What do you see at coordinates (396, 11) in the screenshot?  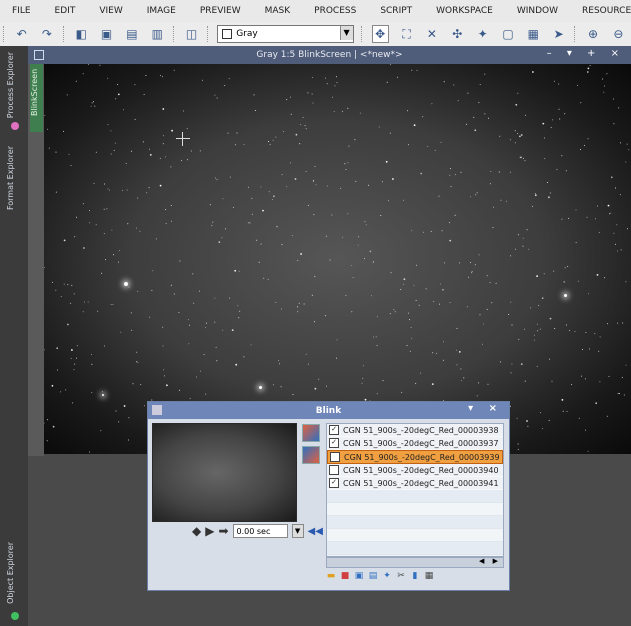 I see `menu-script: SCRIPT` at bounding box center [396, 11].